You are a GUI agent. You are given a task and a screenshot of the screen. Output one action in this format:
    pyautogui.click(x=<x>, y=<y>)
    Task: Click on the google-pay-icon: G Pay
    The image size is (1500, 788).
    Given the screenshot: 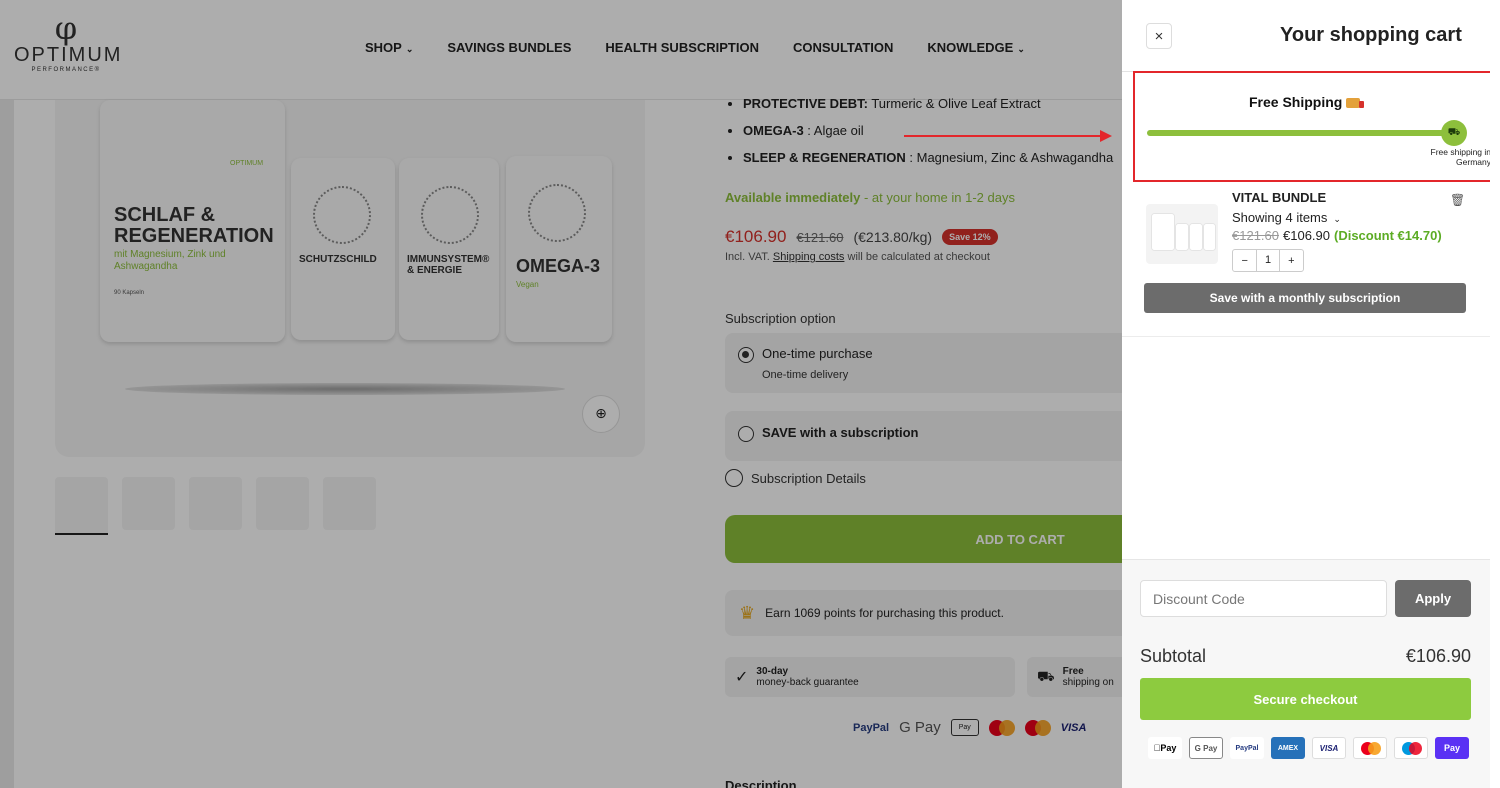 What is the action you would take?
    pyautogui.click(x=1206, y=748)
    